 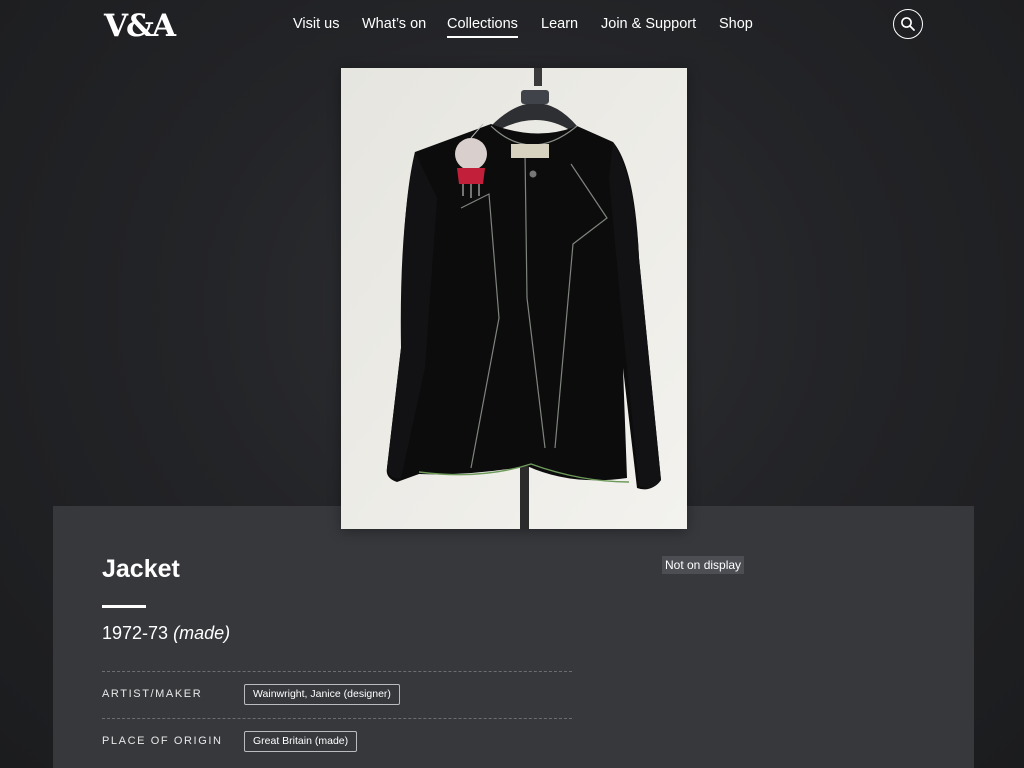 I want to click on va-logo: V&A, so click(x=140, y=26).